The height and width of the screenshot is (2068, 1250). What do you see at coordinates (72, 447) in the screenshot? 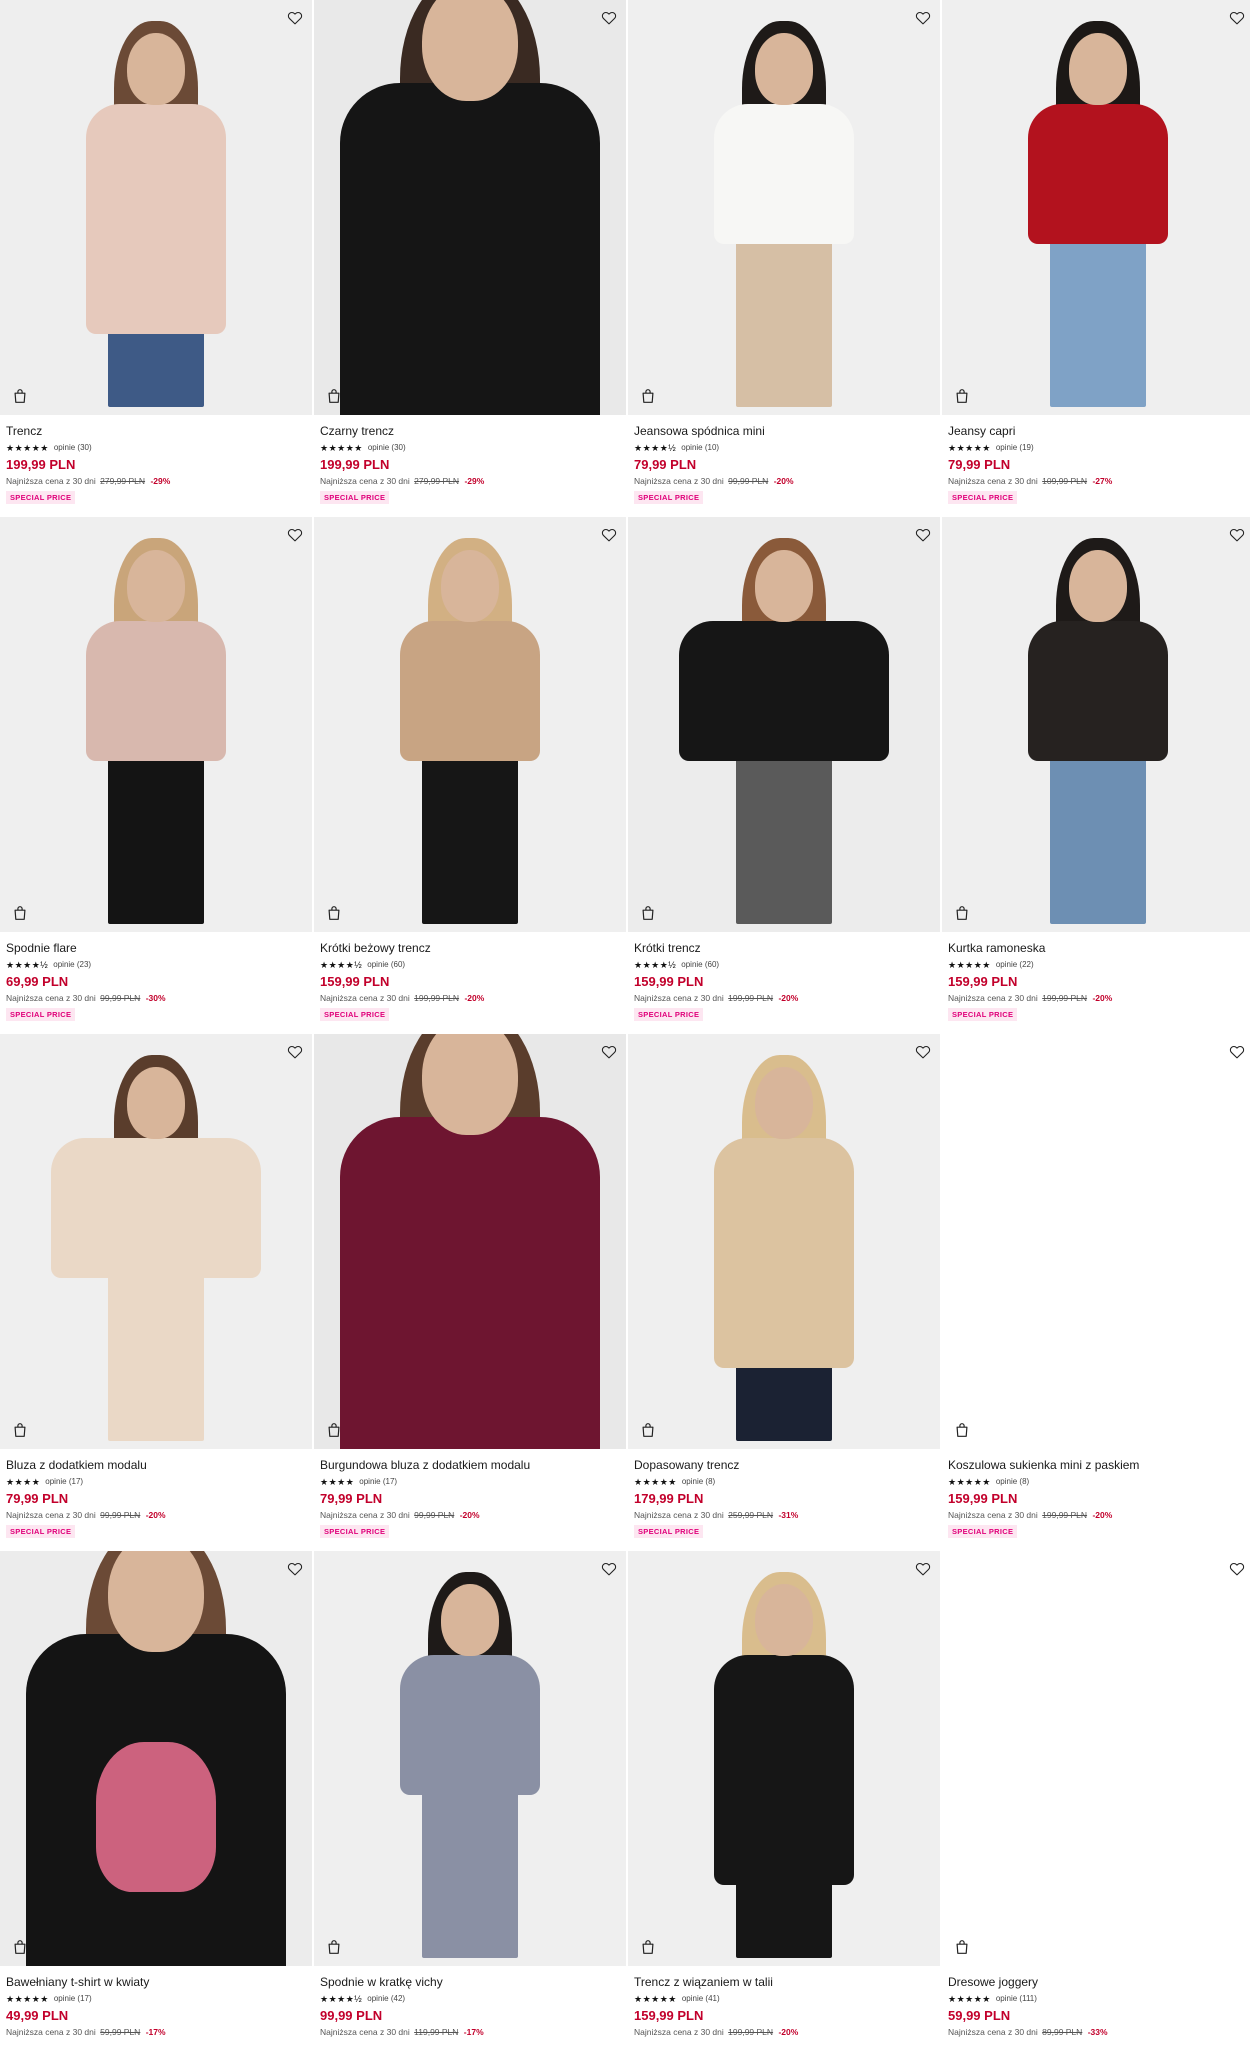
I see `review-count: opinie (30)` at bounding box center [72, 447].